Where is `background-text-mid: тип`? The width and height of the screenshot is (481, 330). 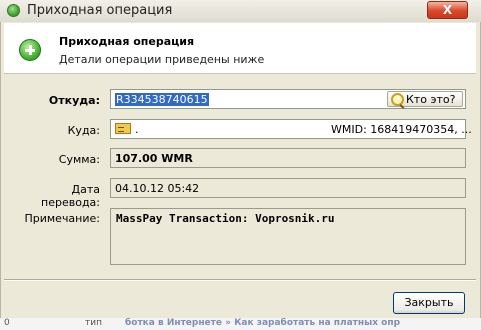 background-text-mid: тип is located at coordinates (93, 323).